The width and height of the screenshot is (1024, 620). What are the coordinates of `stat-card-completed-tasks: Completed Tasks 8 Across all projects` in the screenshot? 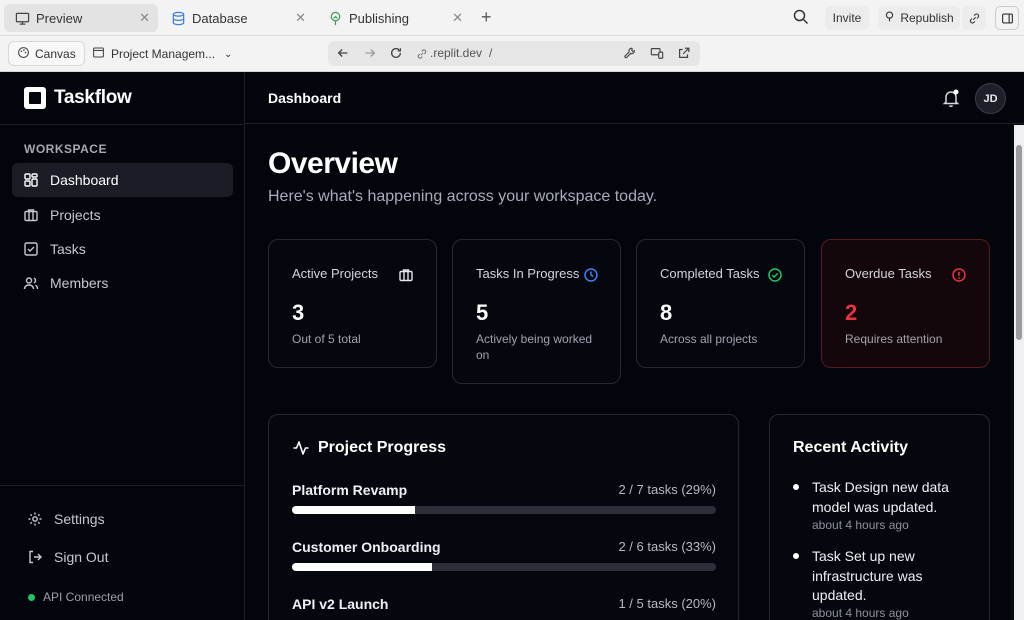 It's located at (720, 303).